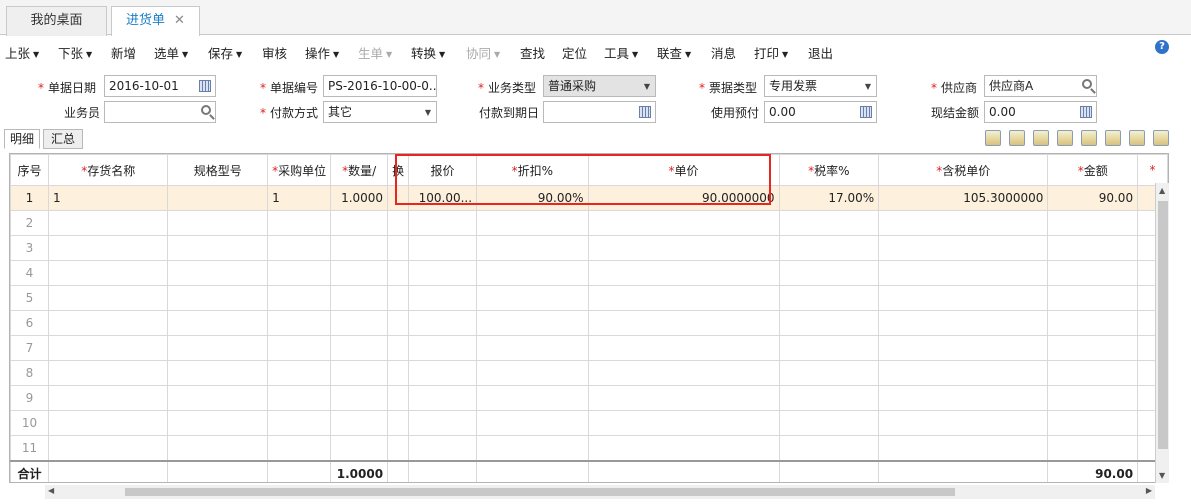 The height and width of the screenshot is (504, 1191). I want to click on horizontal-scrollbar: ◀ ▶, so click(600, 492).